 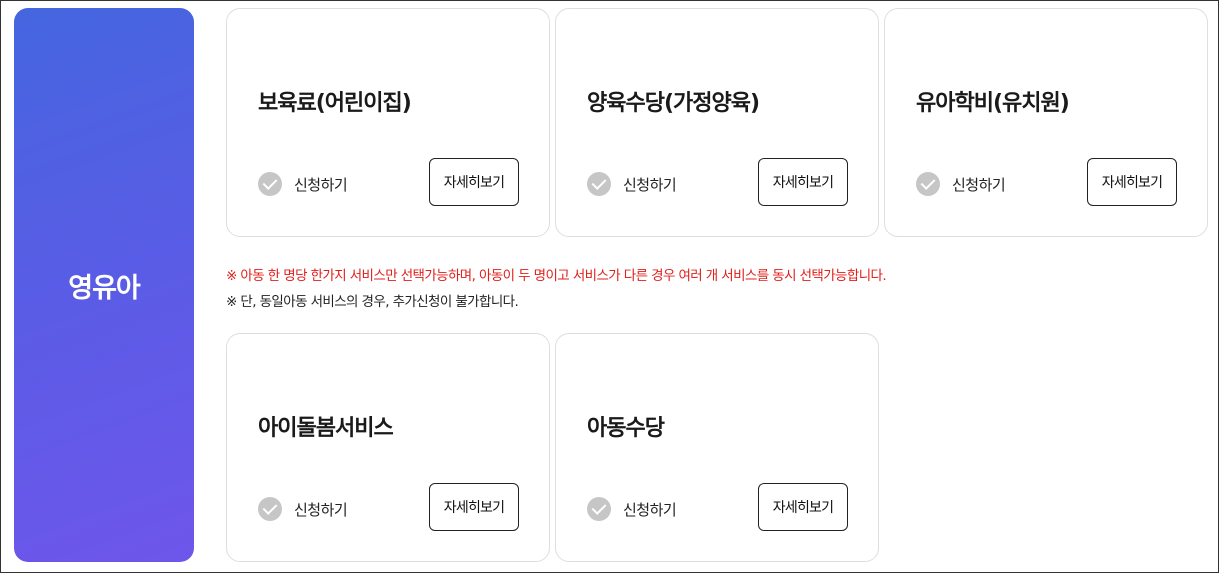 I want to click on card-title: 아이돌봄서비스, so click(x=326, y=428).